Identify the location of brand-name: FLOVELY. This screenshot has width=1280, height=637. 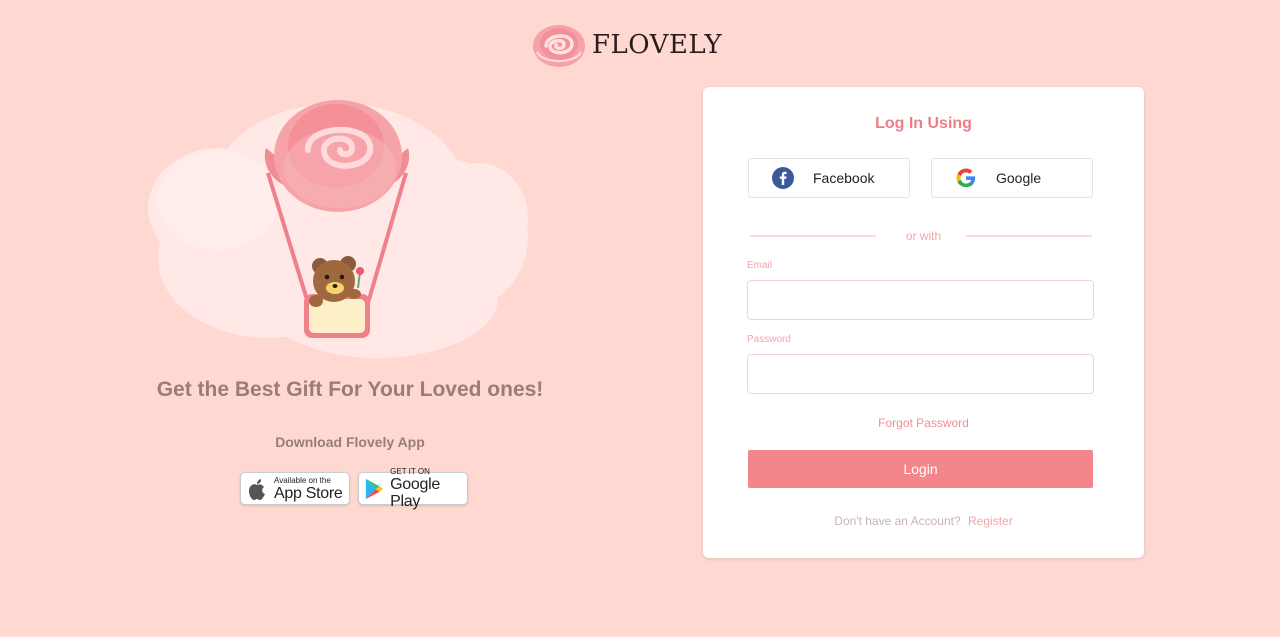
(657, 45).